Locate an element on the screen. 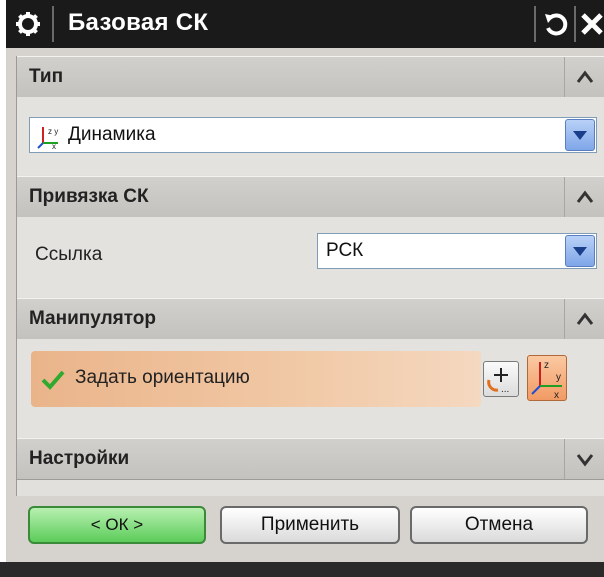 Image resolution: width=604 pixels, height=577 pixels. section-settings-label: Настройки is located at coordinates (79, 458).